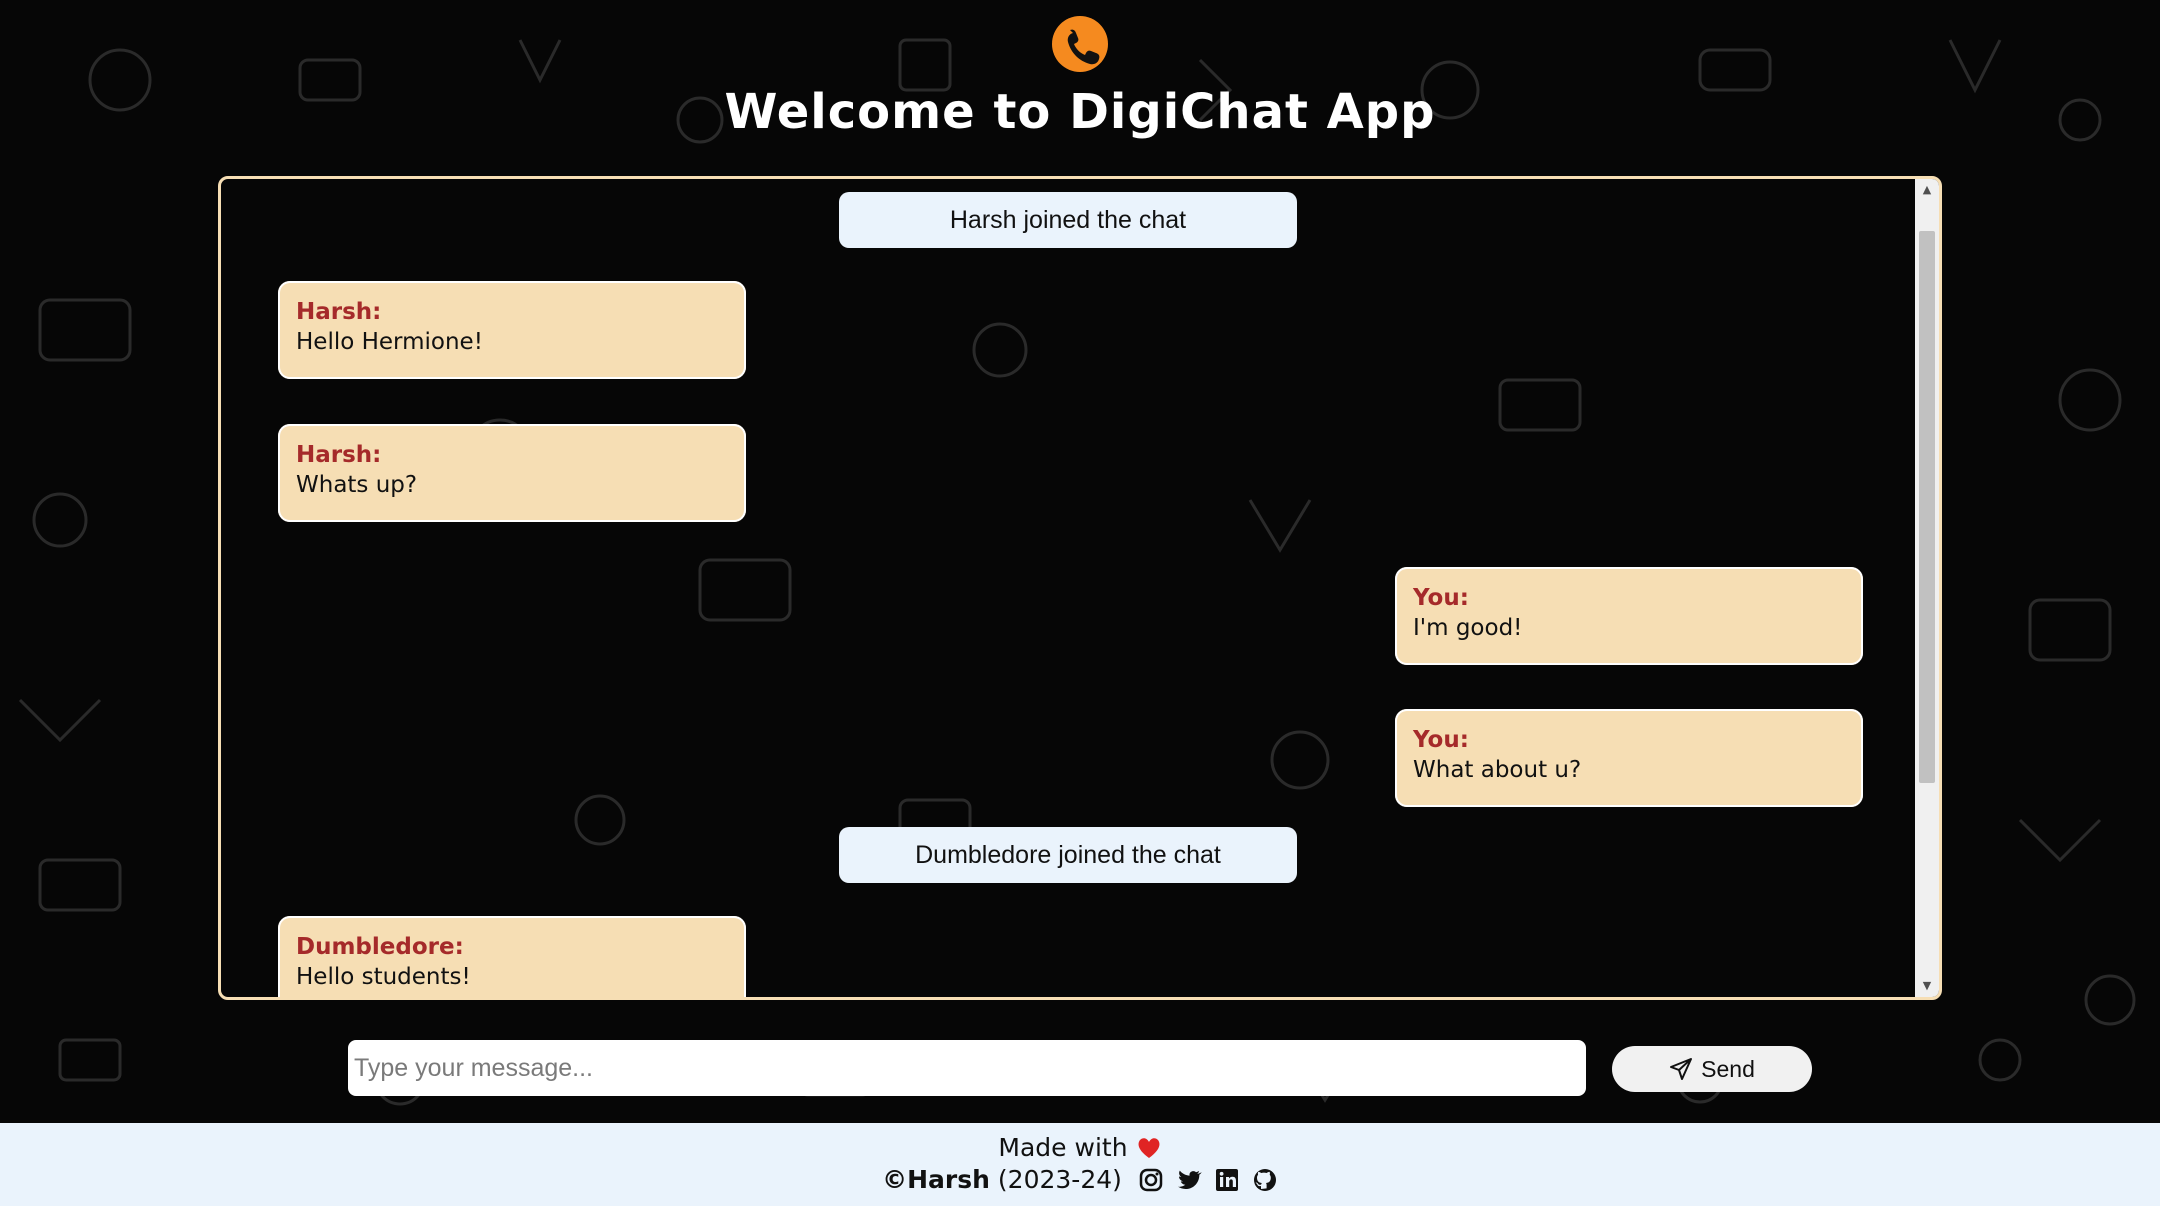  What do you see at coordinates (512, 473) in the screenshot?
I see `message-bubble: Harsh: Whats up?` at bounding box center [512, 473].